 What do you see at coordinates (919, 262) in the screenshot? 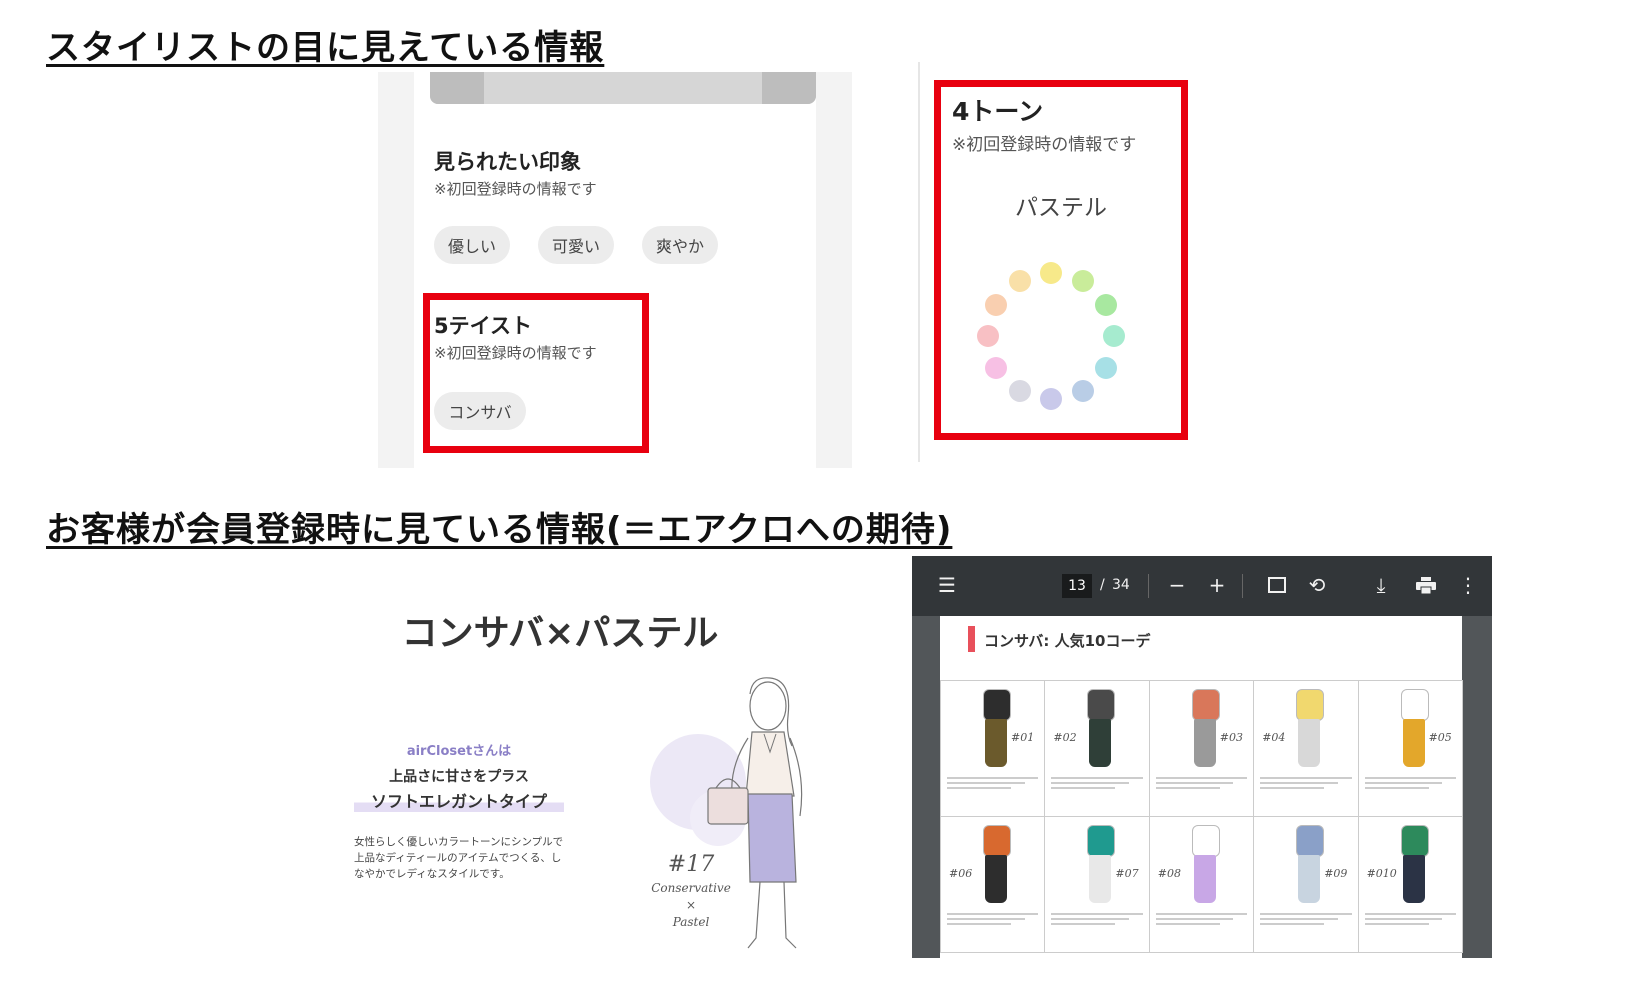
I see `panel-divider` at bounding box center [919, 262].